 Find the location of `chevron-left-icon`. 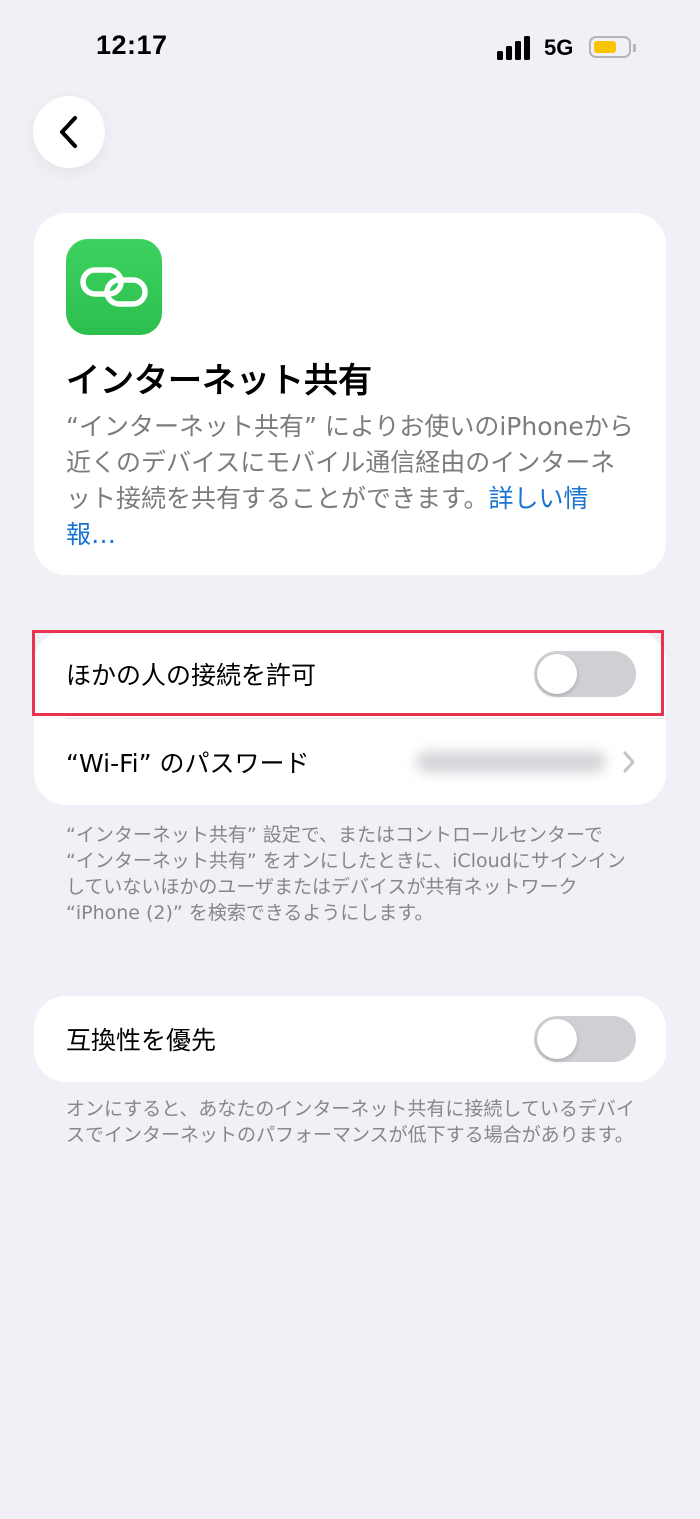

chevron-left-icon is located at coordinates (68, 132).